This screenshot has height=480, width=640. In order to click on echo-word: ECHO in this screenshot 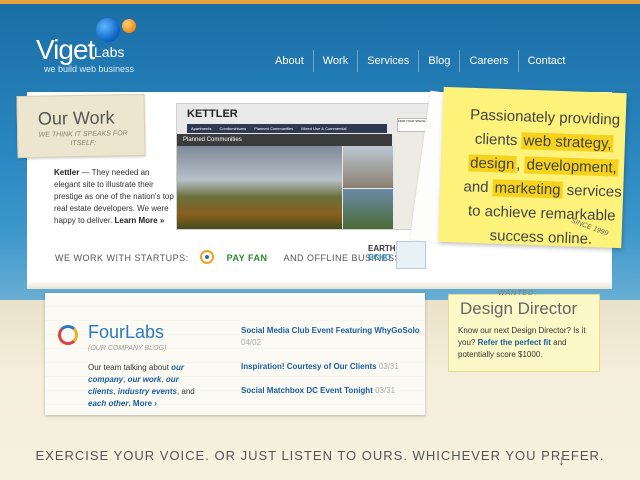, I will do `click(380, 257)`.